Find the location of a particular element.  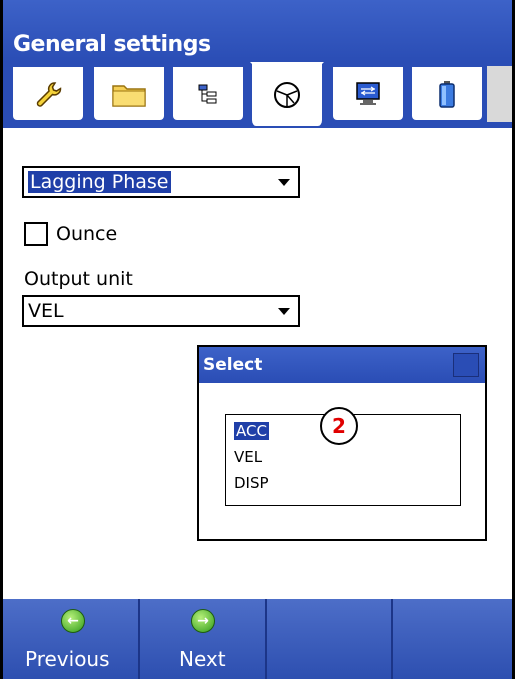

tab-power is located at coordinates (447, 94).